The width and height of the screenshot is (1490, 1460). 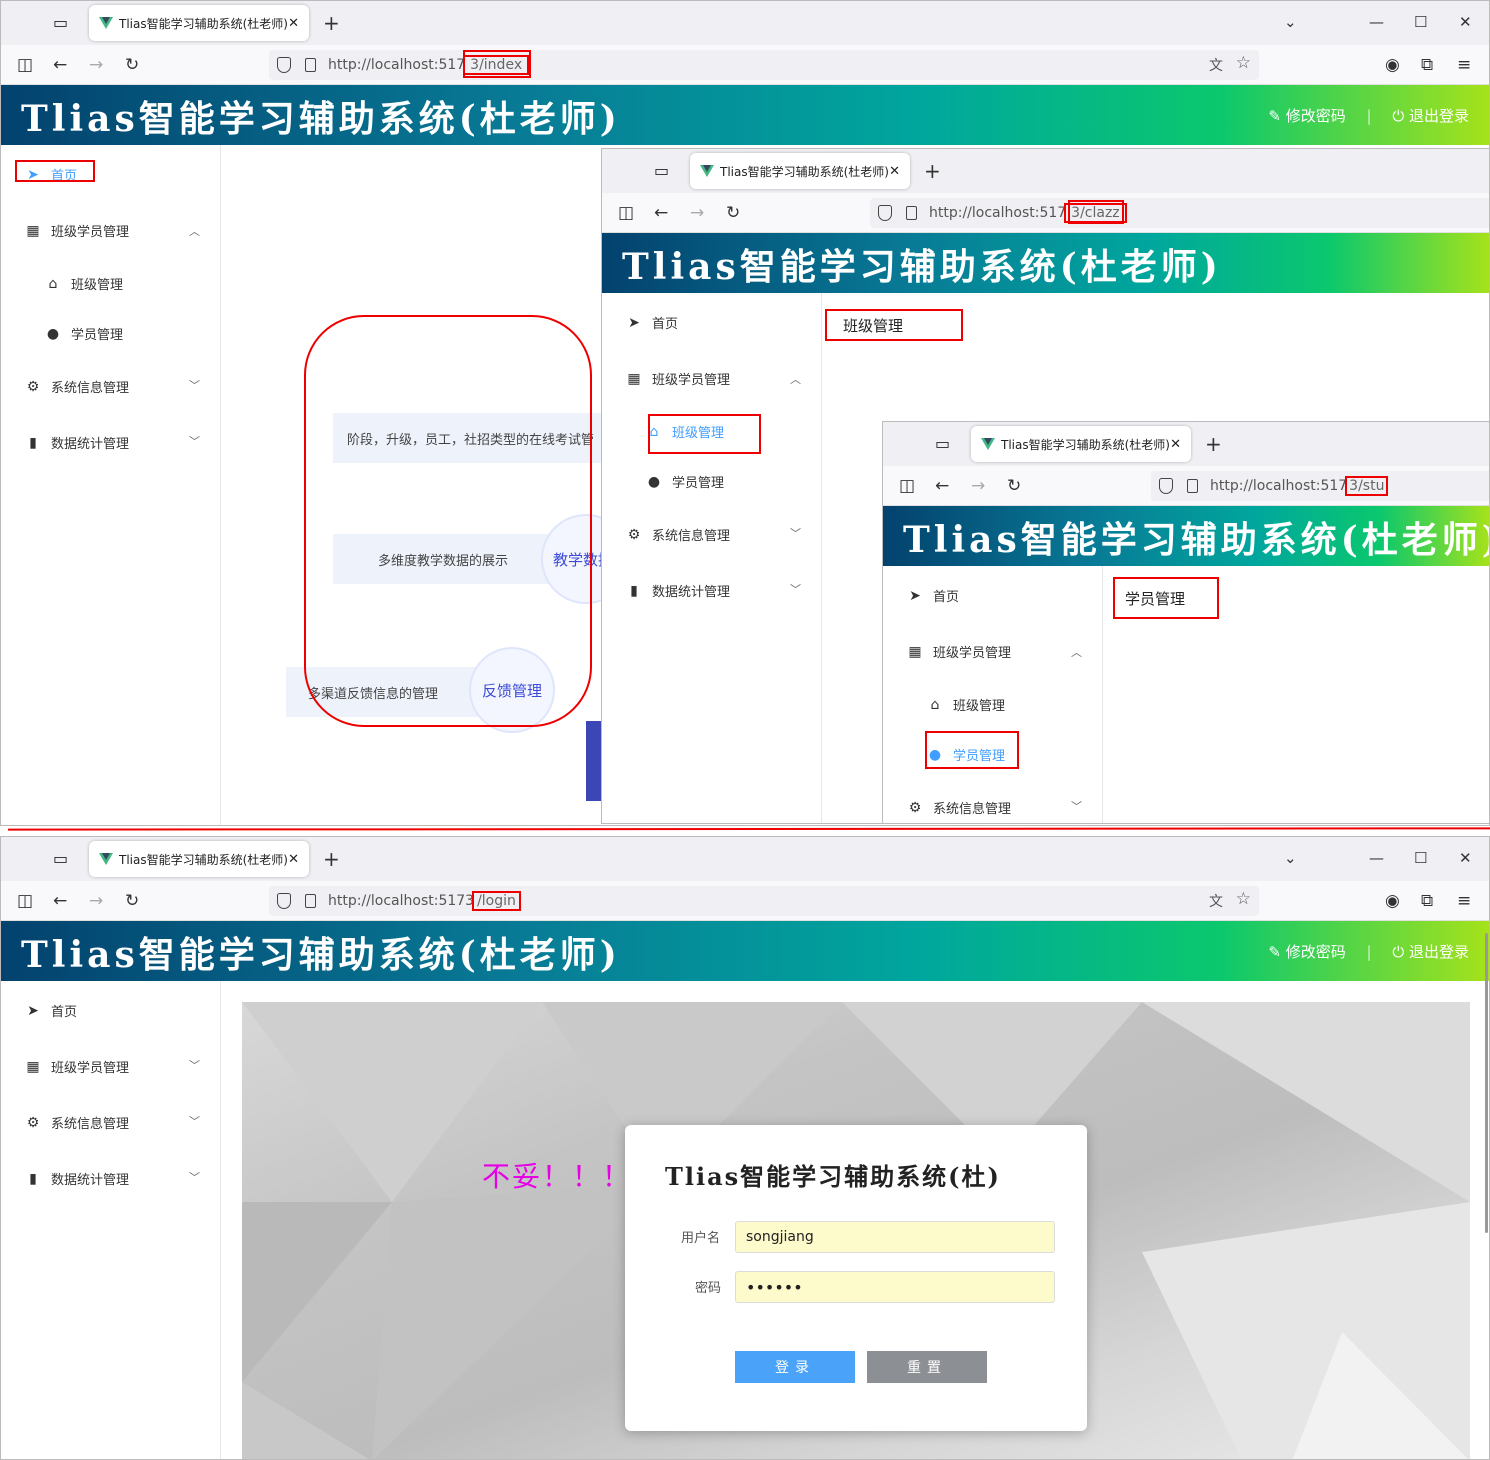 What do you see at coordinates (1192, 486) in the screenshot?
I see `page-icon` at bounding box center [1192, 486].